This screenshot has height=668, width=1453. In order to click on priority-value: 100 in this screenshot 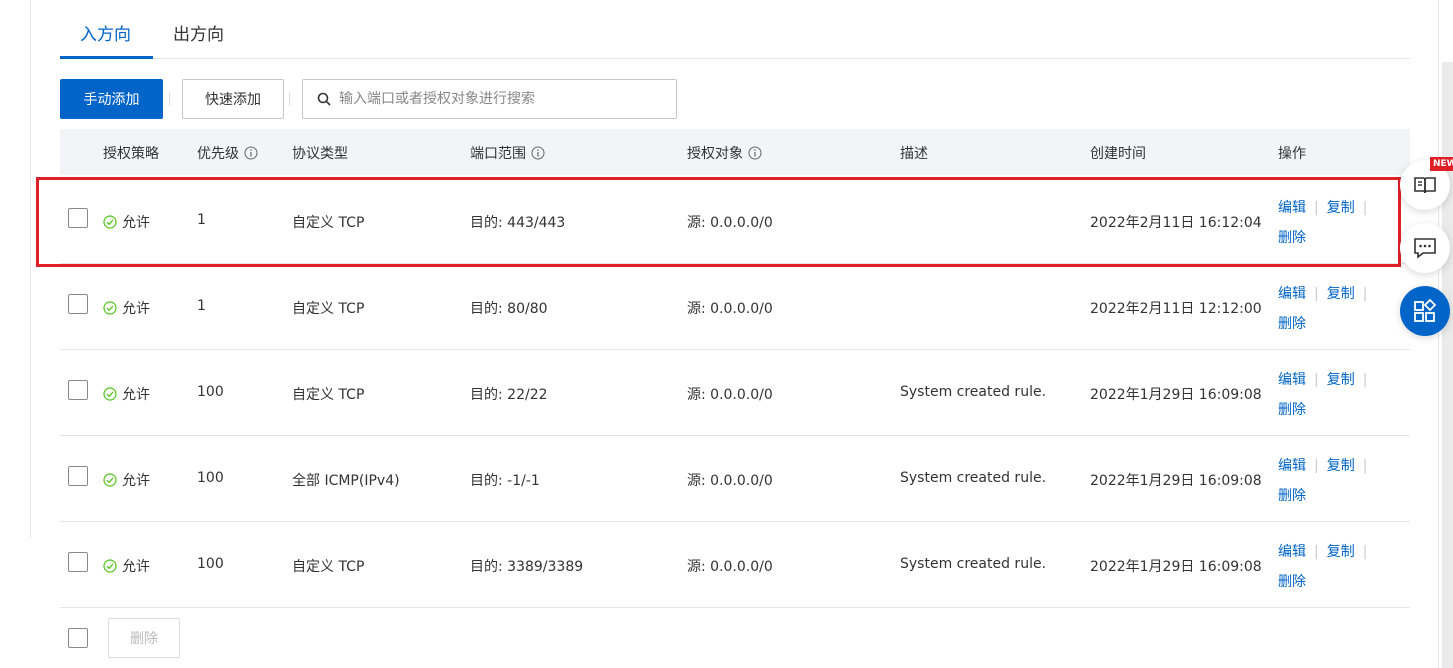, I will do `click(210, 478)`.